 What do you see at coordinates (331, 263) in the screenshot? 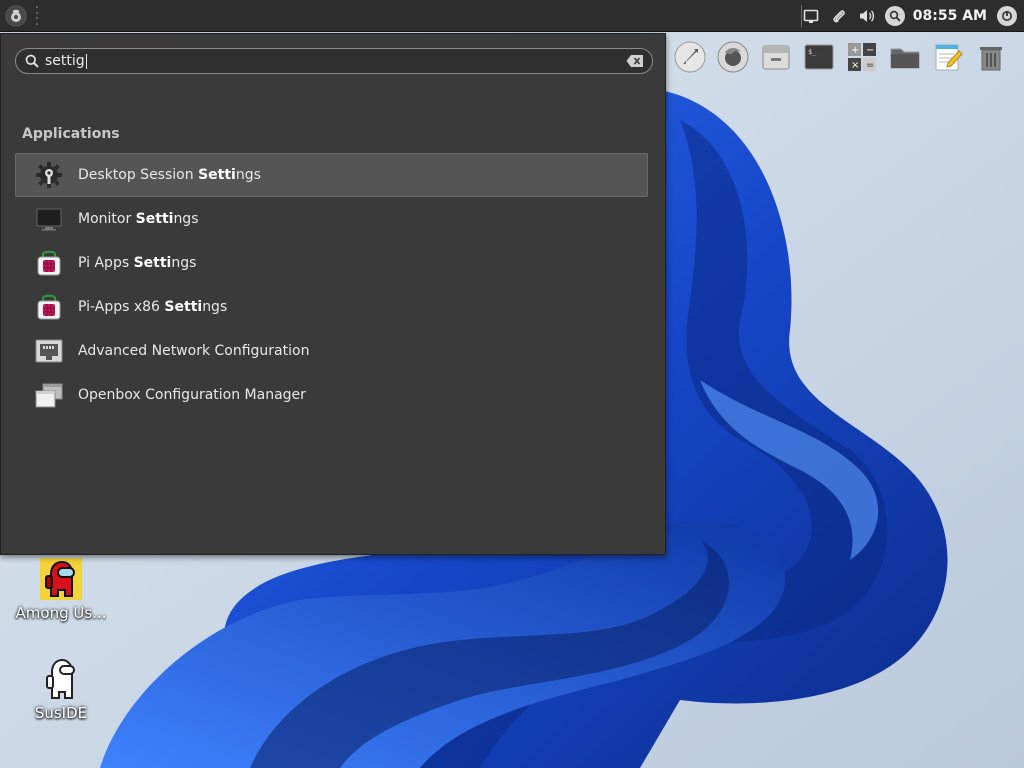
I see `app-item-pi-apps-settings: Pi Apps Settings` at bounding box center [331, 263].